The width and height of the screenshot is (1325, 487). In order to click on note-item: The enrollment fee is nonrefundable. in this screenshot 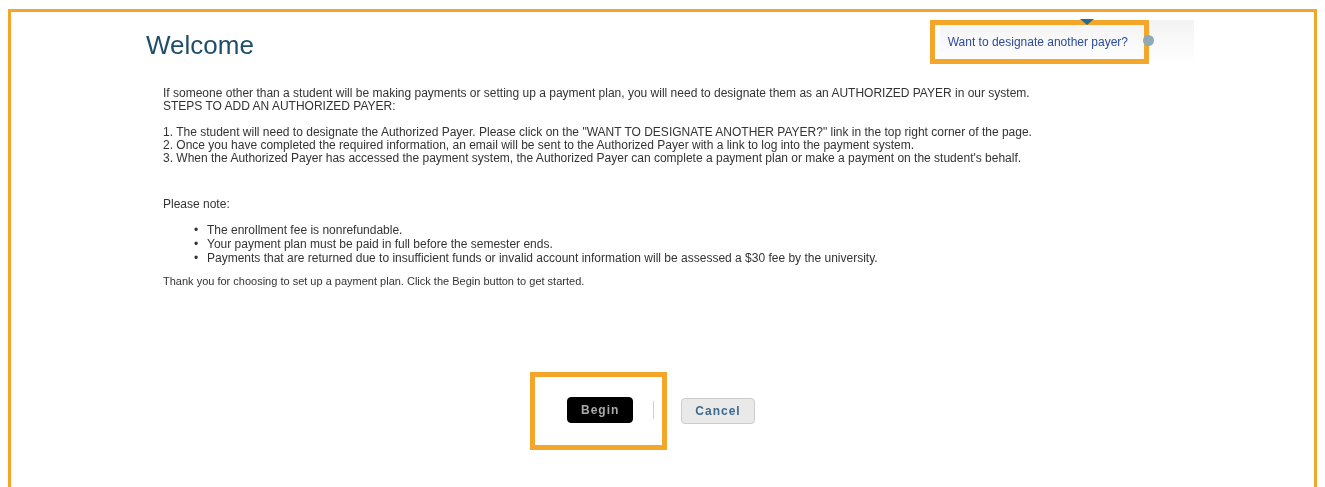, I will do `click(305, 230)`.